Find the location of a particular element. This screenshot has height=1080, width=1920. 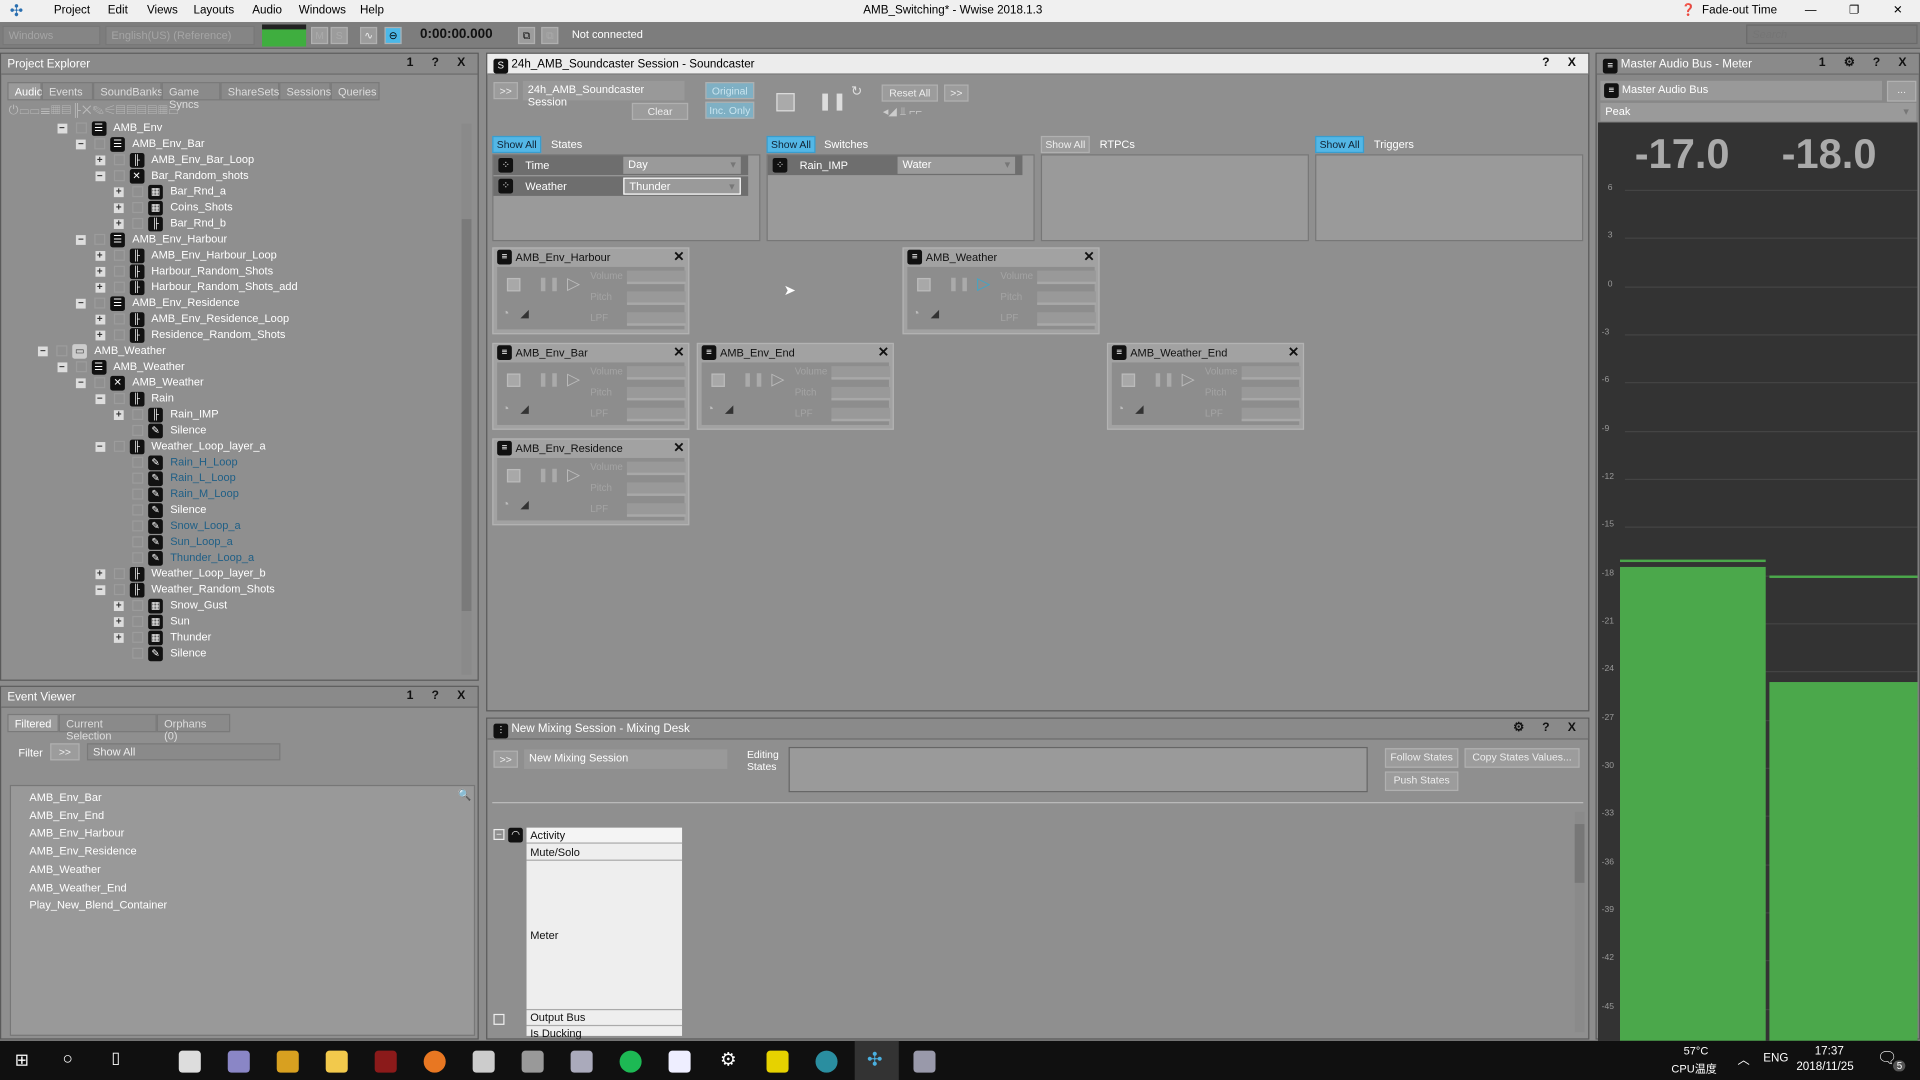

language-dropdown: English(US) (Reference) is located at coordinates (180, 35).